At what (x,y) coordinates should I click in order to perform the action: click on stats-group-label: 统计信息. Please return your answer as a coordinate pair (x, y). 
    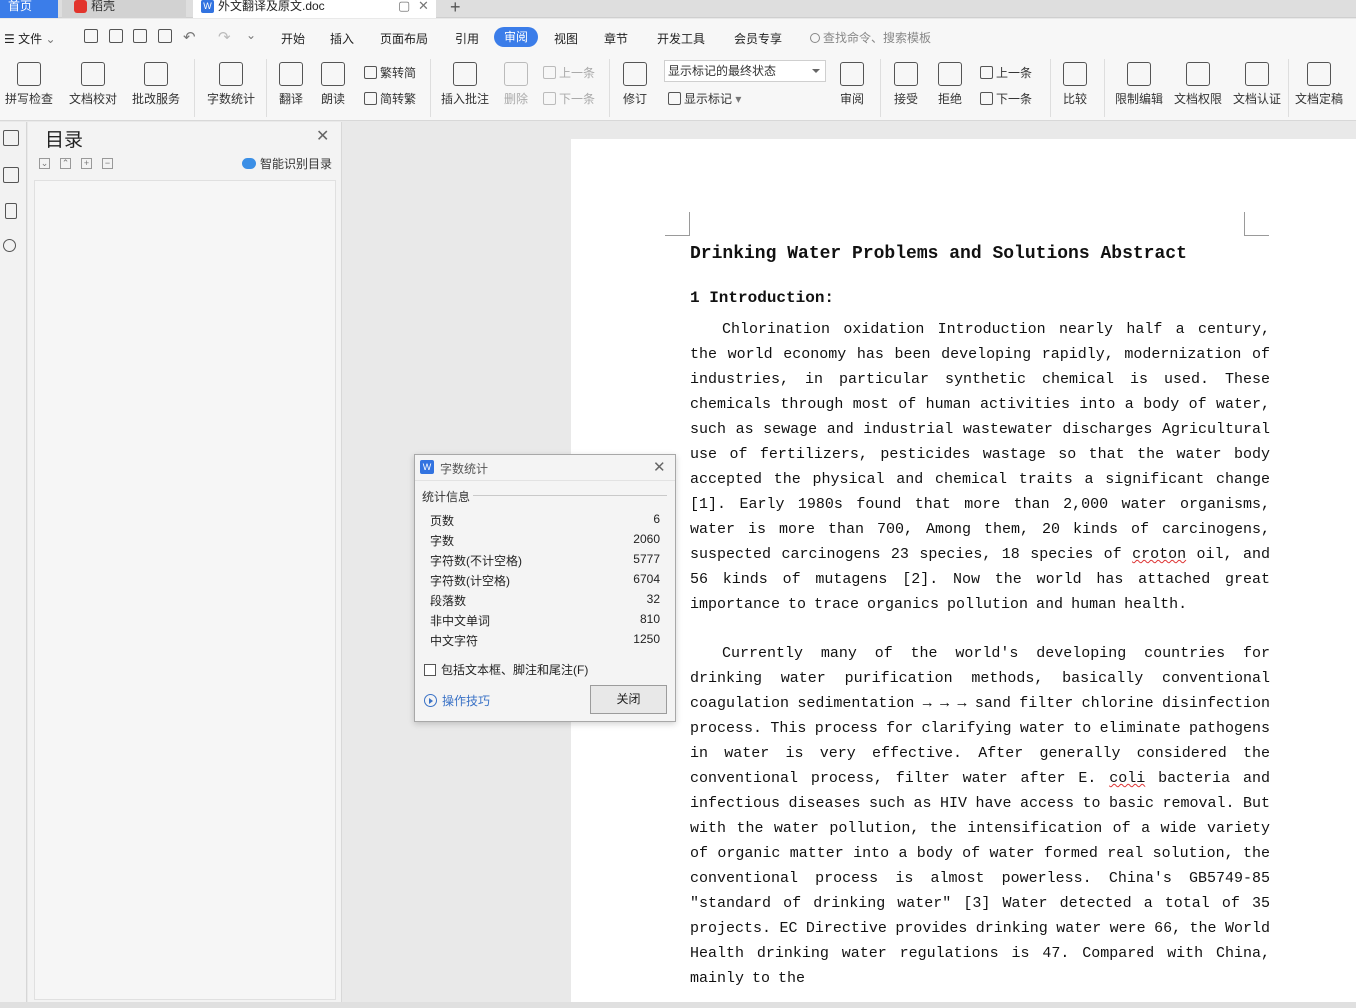
    Looking at the image, I should click on (446, 497).